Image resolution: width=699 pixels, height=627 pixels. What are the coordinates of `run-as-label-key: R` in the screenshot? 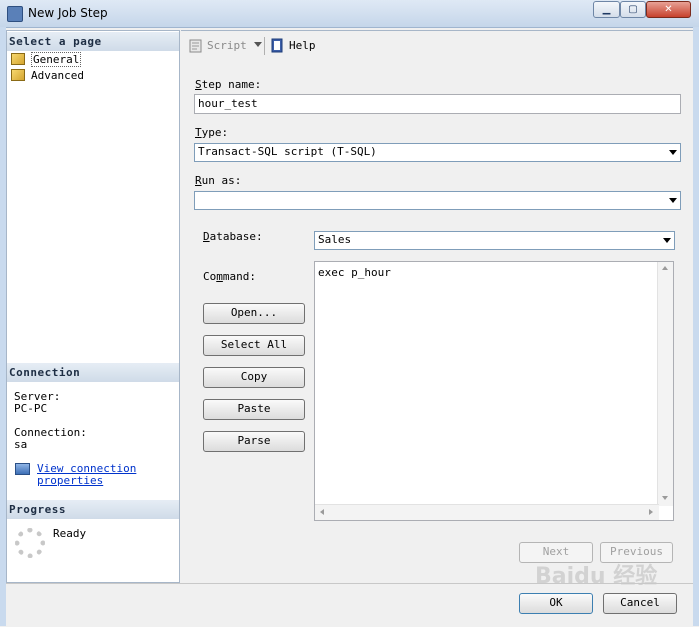 It's located at (198, 180).